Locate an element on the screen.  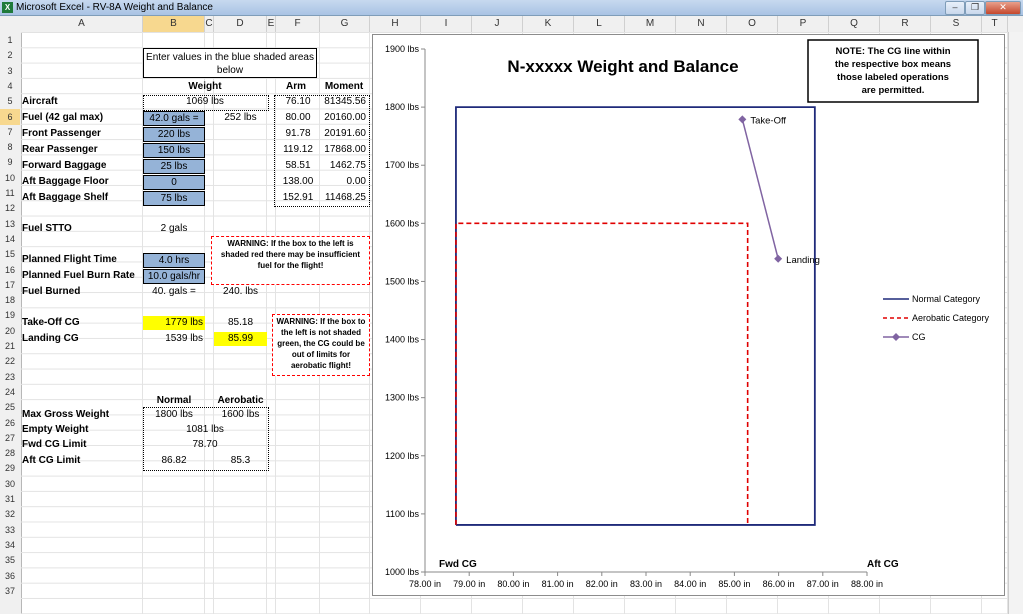
row-header-31: 31 is located at coordinates (10, 499).